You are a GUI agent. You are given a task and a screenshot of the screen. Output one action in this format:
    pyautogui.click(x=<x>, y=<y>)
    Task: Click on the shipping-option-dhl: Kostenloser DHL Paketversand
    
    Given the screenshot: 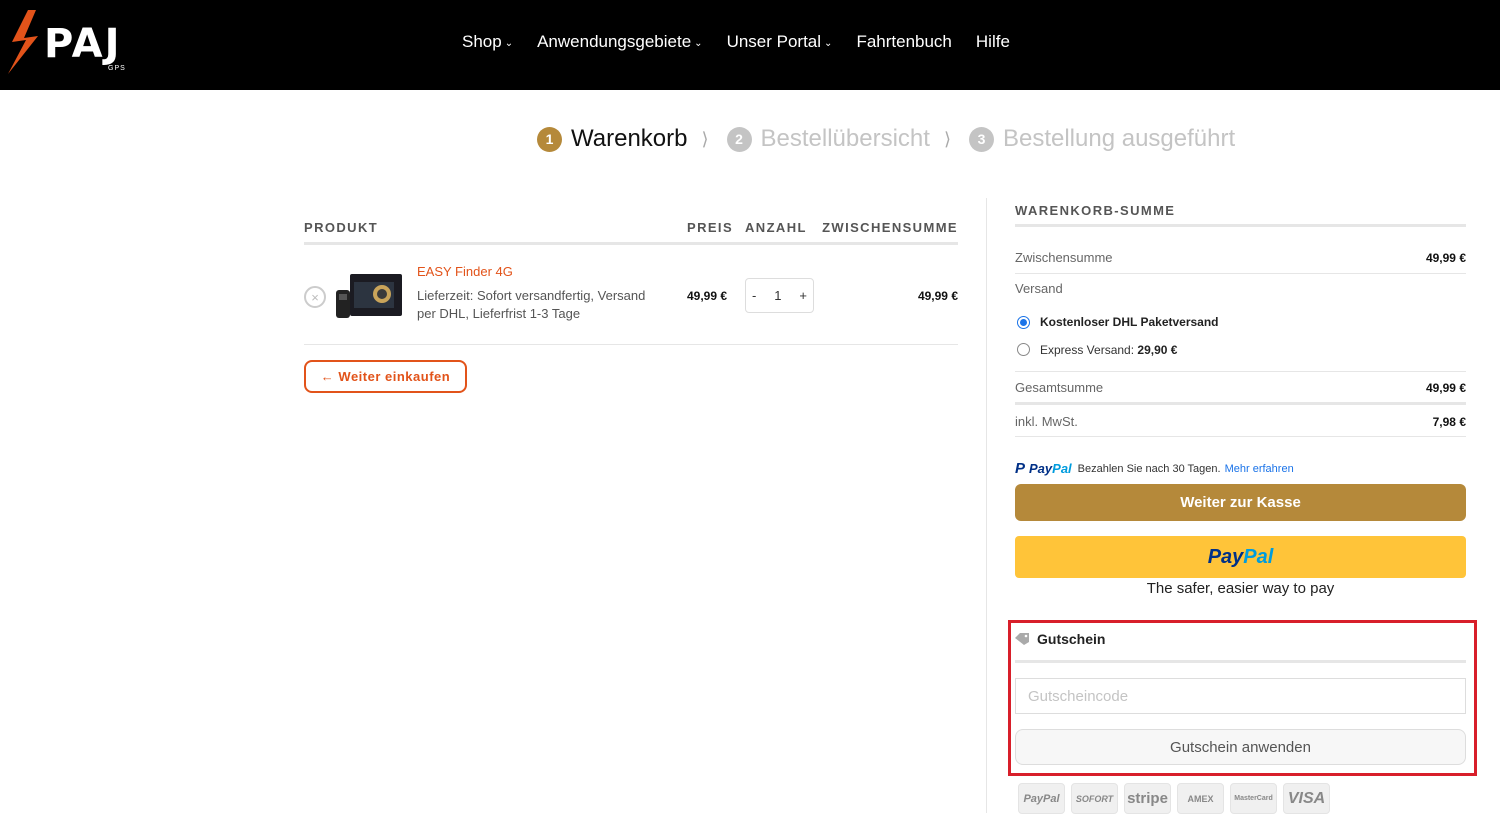 What is the action you would take?
    pyautogui.click(x=1129, y=322)
    